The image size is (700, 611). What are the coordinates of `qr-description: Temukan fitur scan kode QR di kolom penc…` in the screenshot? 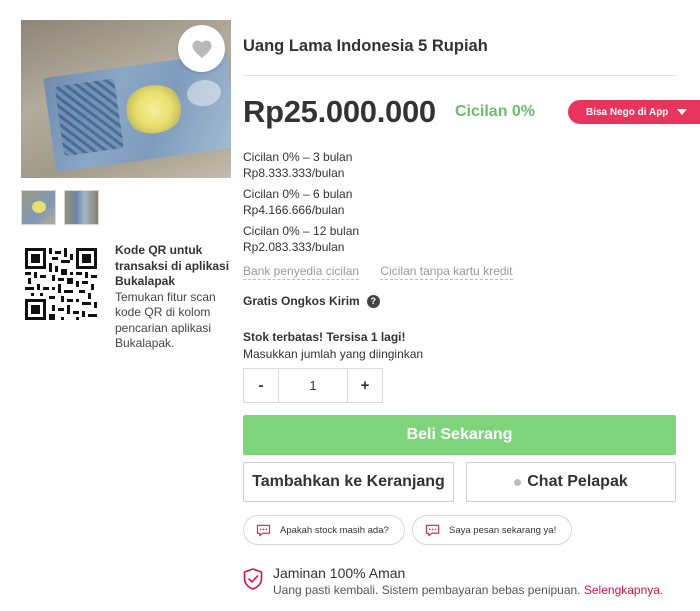 It's located at (165, 320).